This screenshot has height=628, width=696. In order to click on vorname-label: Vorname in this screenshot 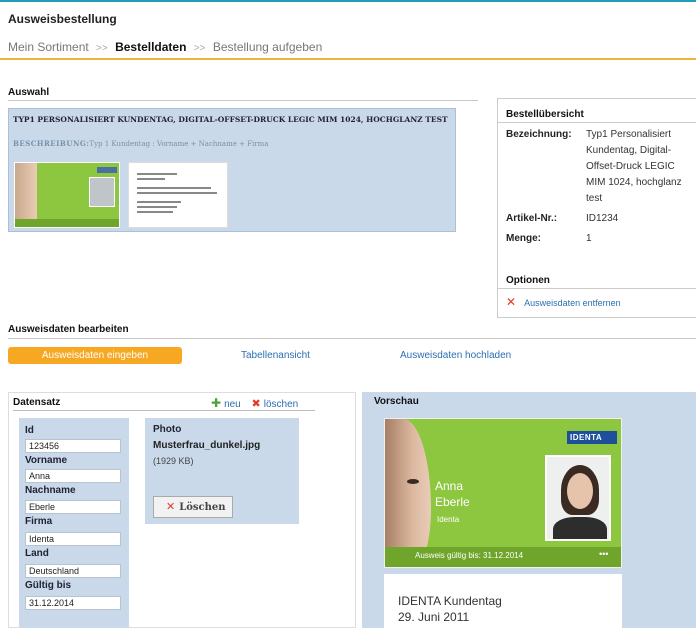, I will do `click(46, 460)`.